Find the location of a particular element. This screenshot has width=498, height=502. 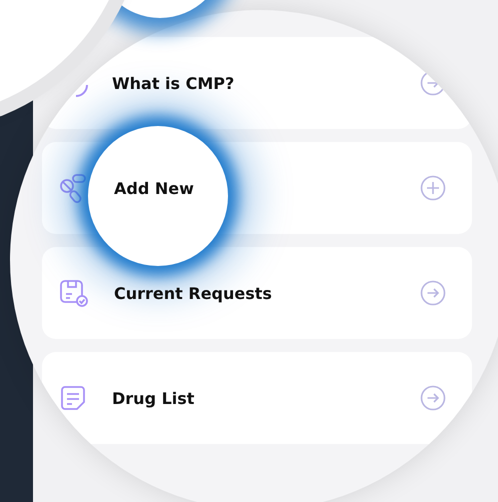

menu-label: Add New is located at coordinates (154, 188).